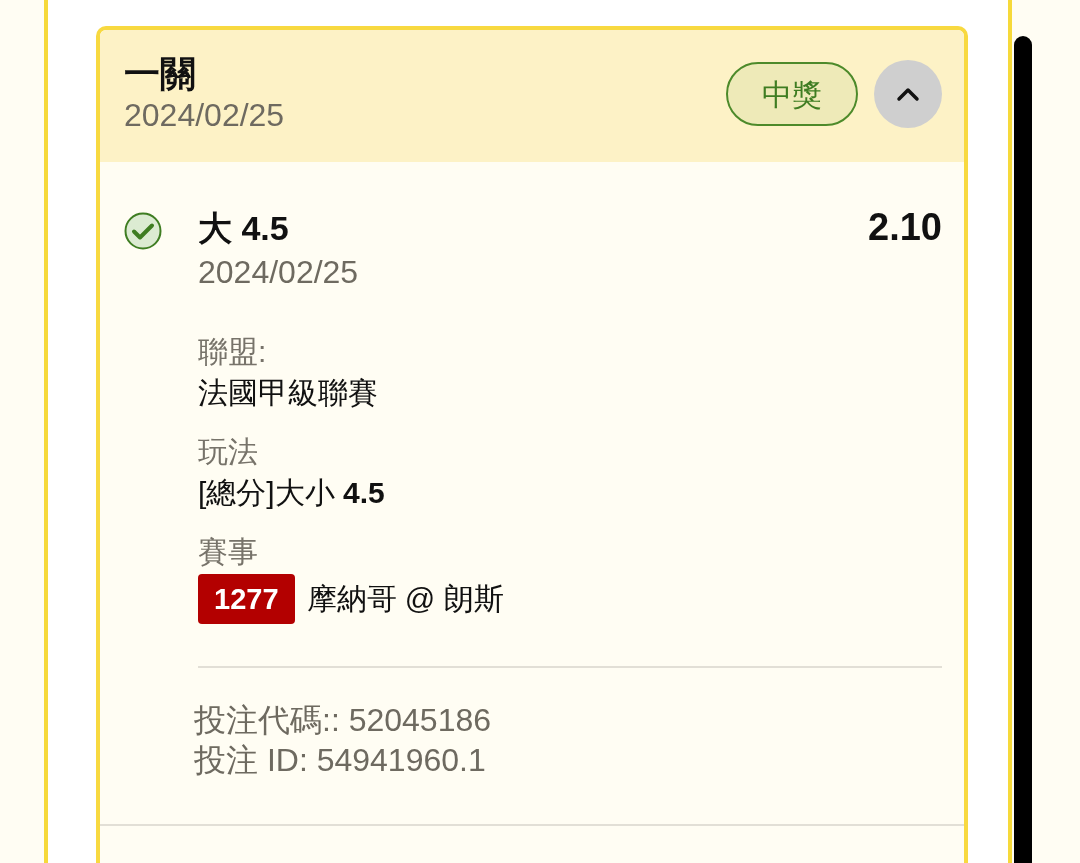  I want to click on scrollbar, so click(1023, 449).